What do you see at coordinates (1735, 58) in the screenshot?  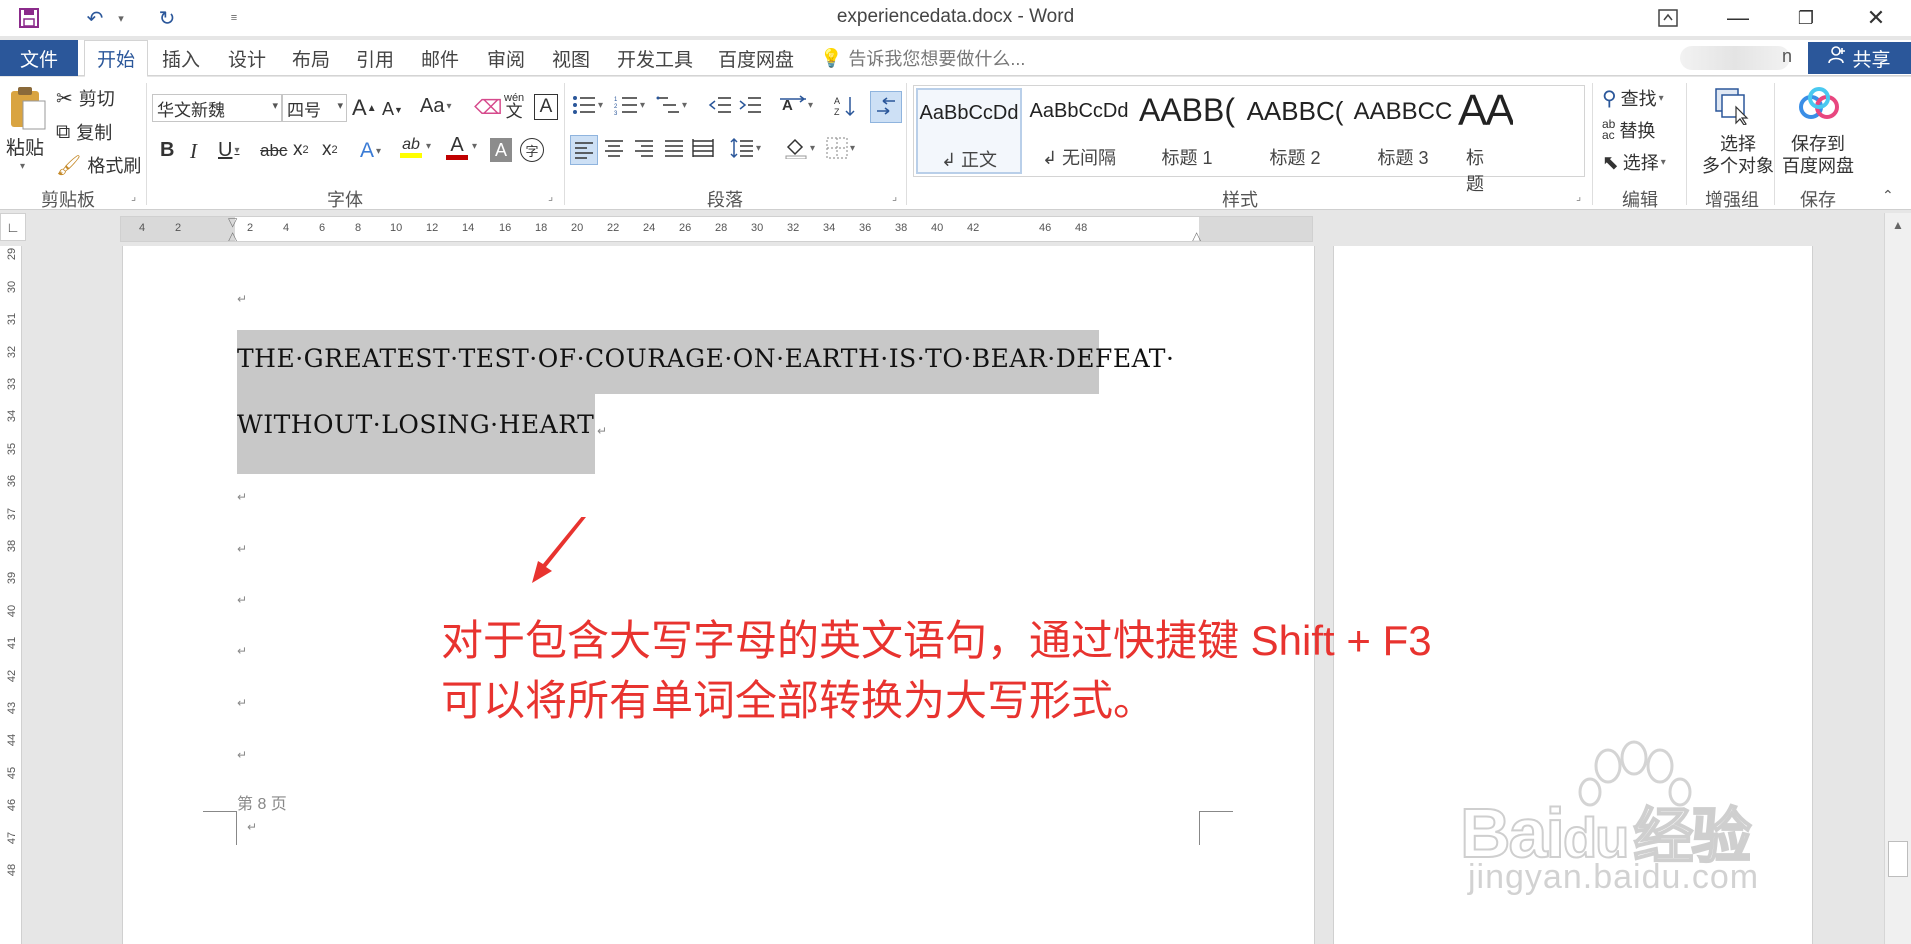 I see `account-avatar-blurred` at bounding box center [1735, 58].